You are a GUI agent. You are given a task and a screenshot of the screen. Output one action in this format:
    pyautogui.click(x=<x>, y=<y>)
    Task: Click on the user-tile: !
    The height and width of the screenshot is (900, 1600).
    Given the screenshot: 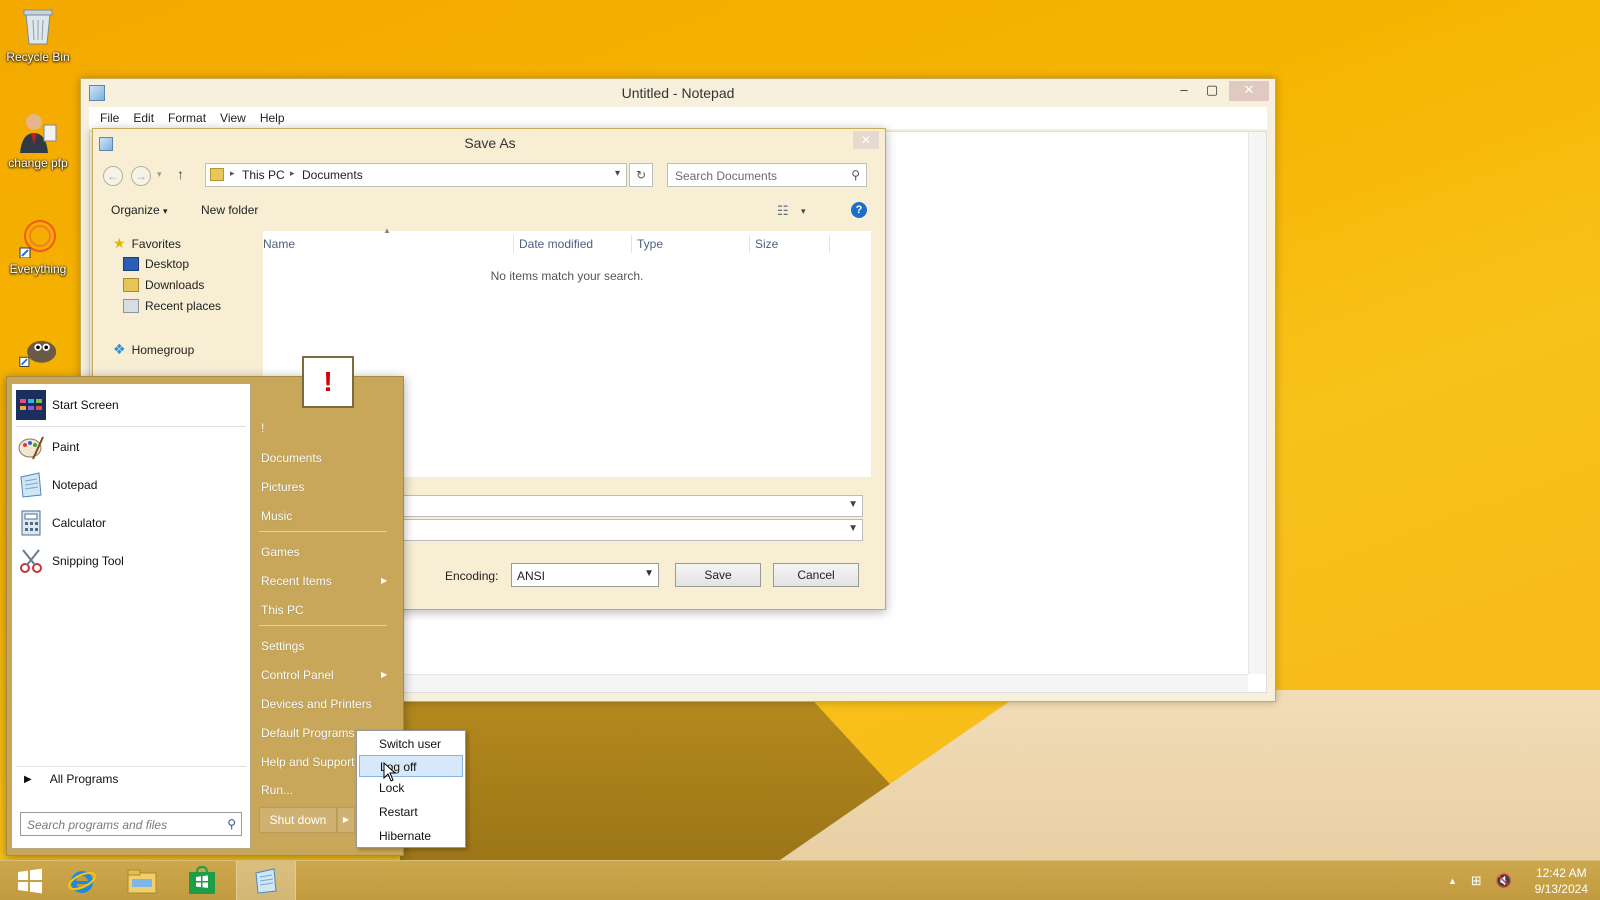 What is the action you would take?
    pyautogui.click(x=328, y=382)
    